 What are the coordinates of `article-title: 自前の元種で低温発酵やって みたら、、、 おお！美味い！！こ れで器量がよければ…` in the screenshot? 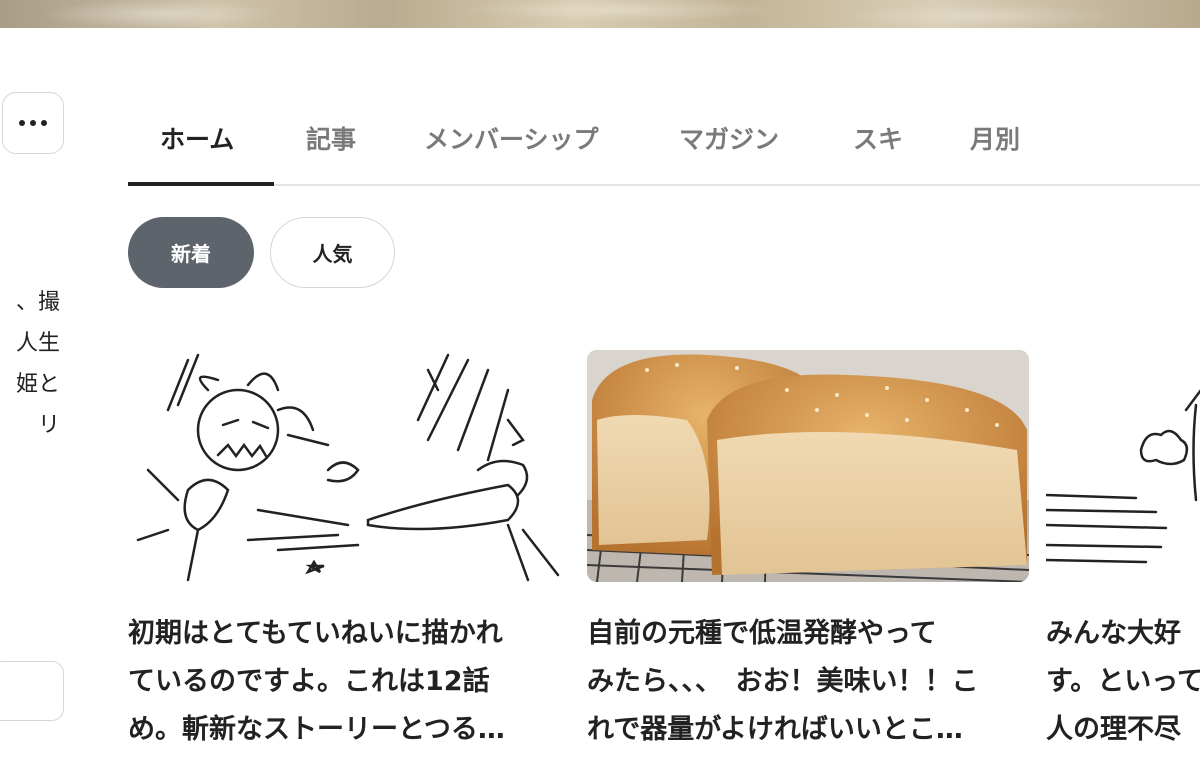 It's located at (808, 682).